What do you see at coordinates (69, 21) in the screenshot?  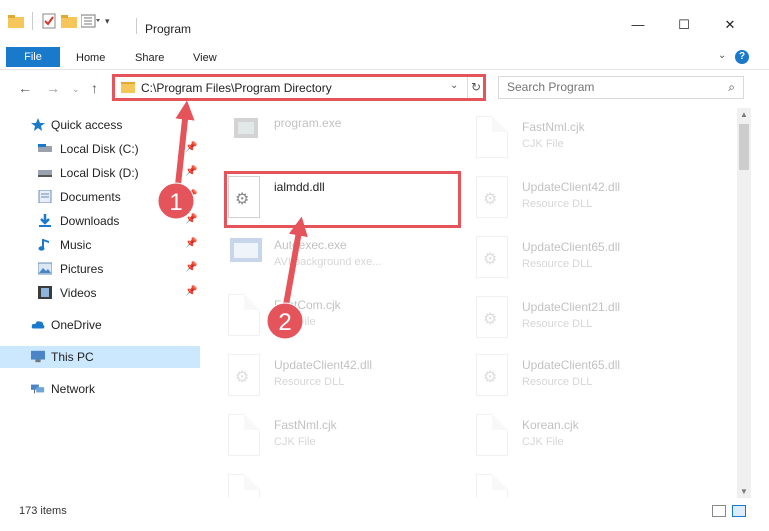 I see `new-folder-icon` at bounding box center [69, 21].